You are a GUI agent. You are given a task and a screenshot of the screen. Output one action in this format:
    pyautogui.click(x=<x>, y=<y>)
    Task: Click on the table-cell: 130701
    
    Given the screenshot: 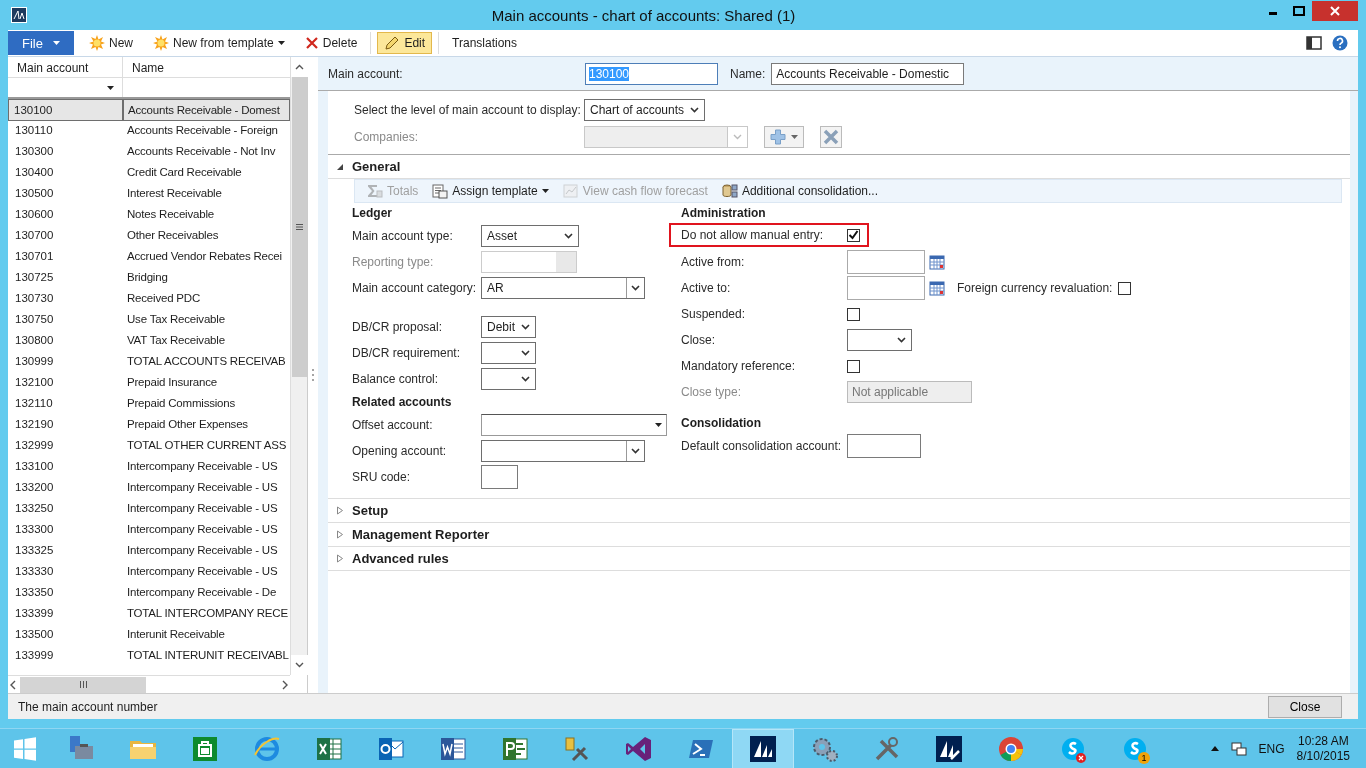 What is the action you would take?
    pyautogui.click(x=65, y=256)
    